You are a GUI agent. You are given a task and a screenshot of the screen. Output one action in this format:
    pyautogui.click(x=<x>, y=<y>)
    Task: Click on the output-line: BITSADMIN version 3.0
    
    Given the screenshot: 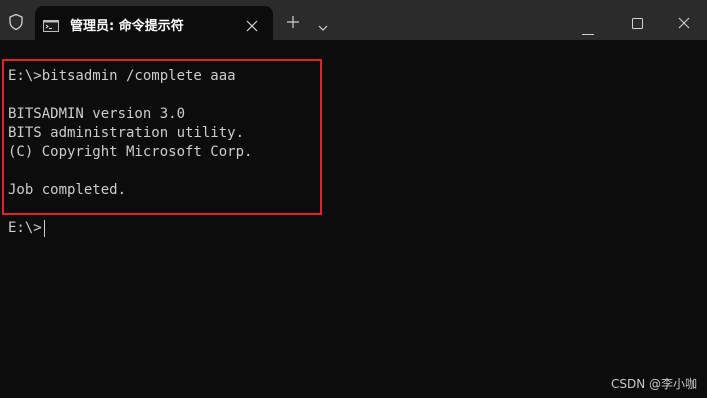 What is the action you would take?
    pyautogui.click(x=97, y=114)
    